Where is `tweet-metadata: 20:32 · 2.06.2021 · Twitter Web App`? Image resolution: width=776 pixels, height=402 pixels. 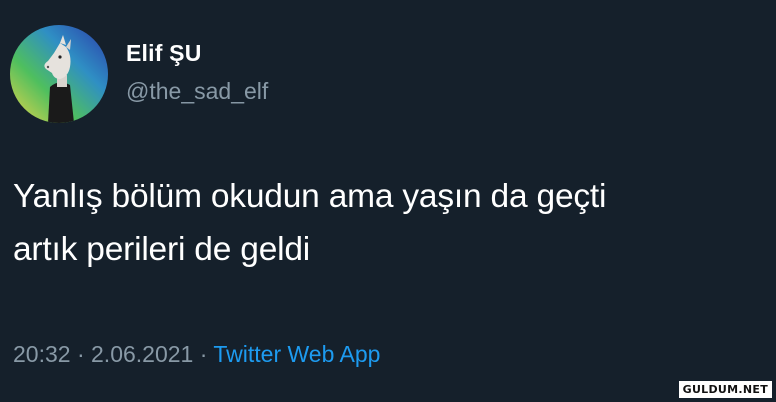 tweet-metadata: 20:32 · 2.06.2021 · Twitter Web App is located at coordinates (196, 354).